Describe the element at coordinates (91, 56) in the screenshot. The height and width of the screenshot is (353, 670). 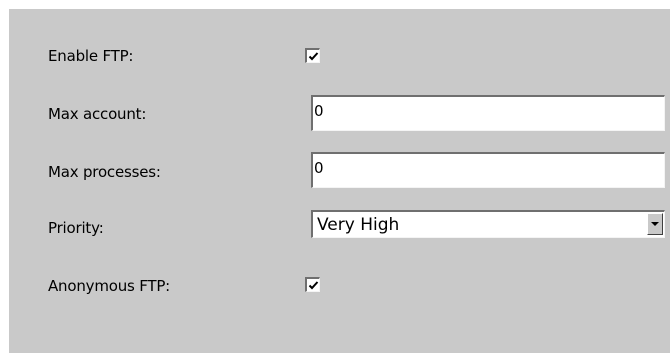
I see `enable-ftp-label: Enable FTP:` at that location.